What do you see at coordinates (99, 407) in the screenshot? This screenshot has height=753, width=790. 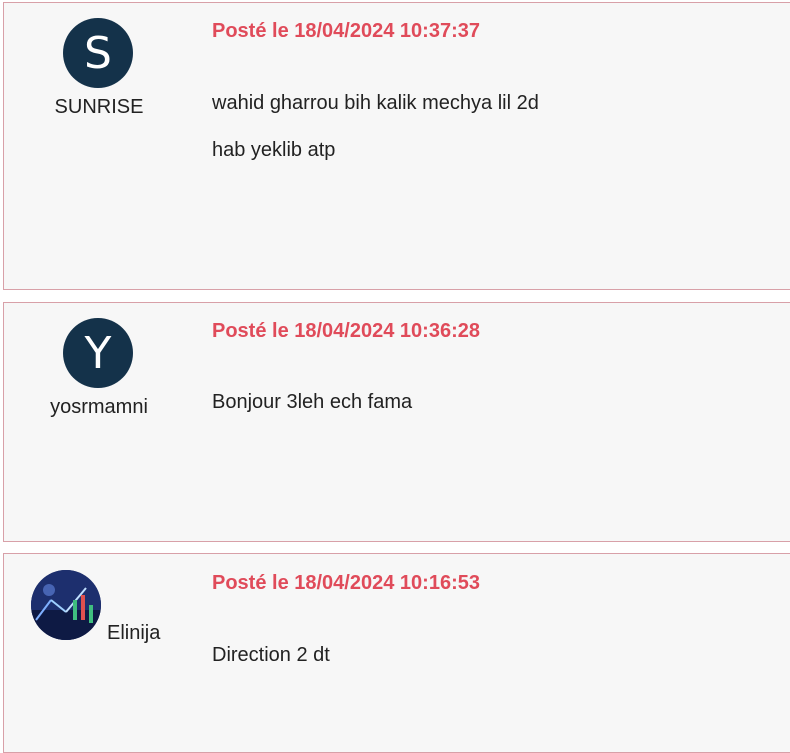 I see `username: yosrmamni` at bounding box center [99, 407].